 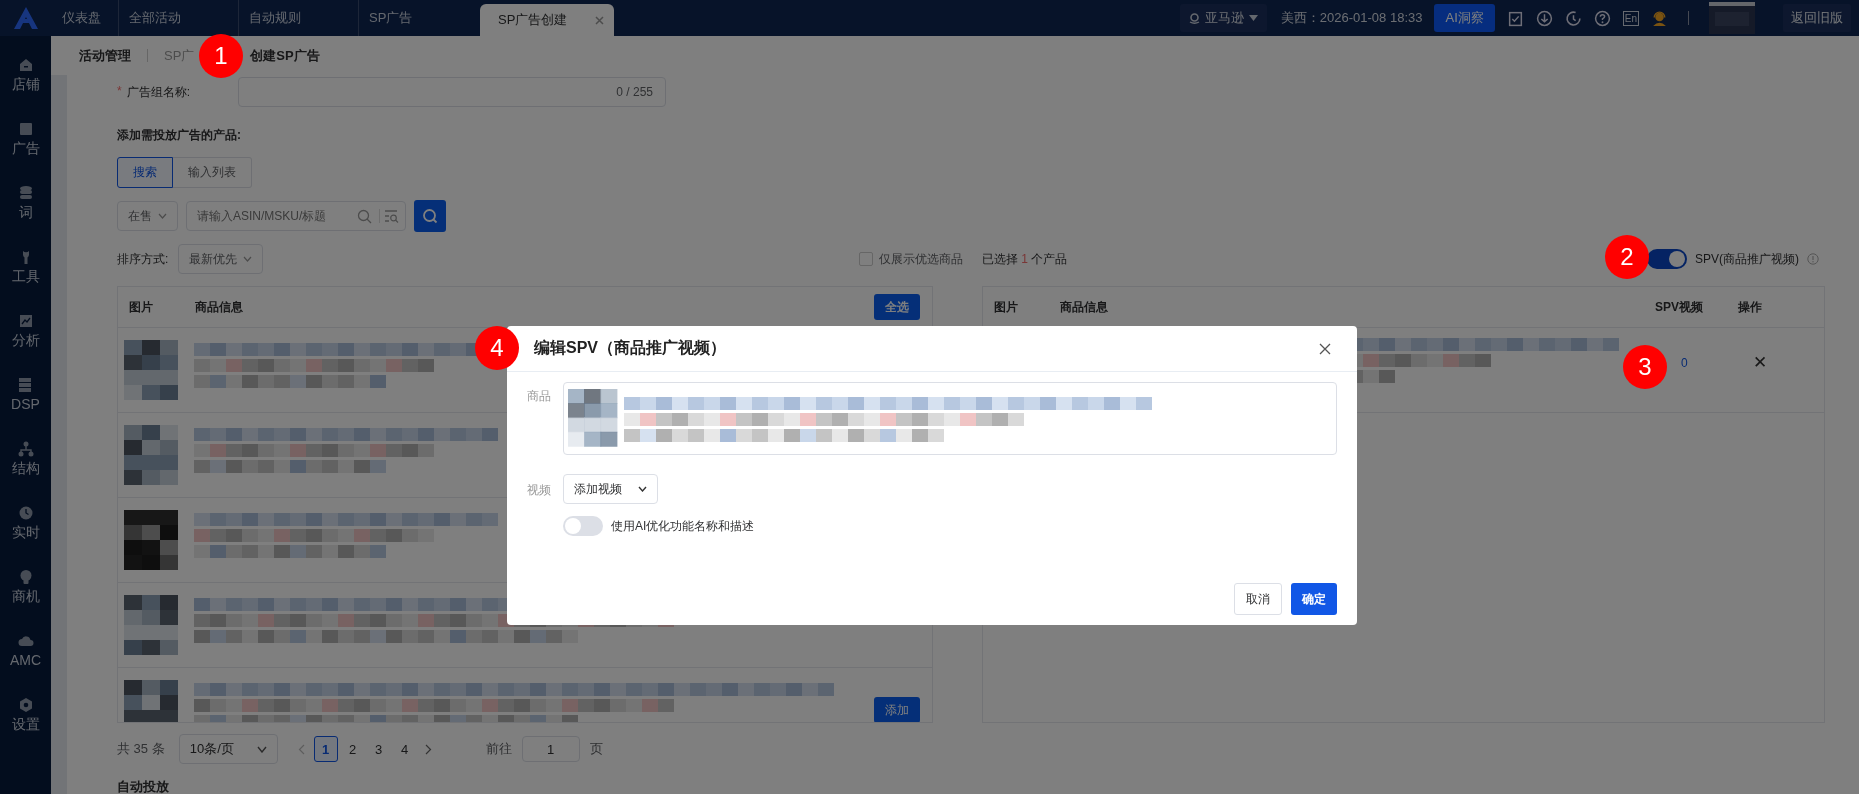 What do you see at coordinates (25, 577) in the screenshot?
I see `bulb-icon` at bounding box center [25, 577].